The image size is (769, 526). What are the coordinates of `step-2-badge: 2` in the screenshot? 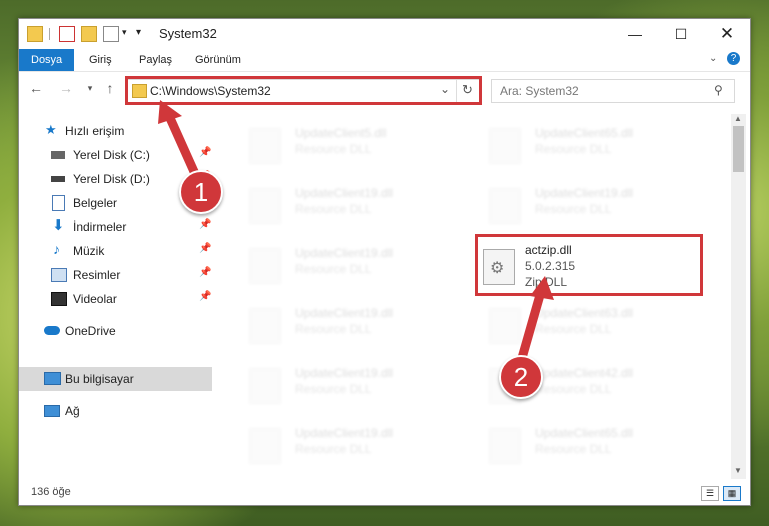 It's located at (521, 377).